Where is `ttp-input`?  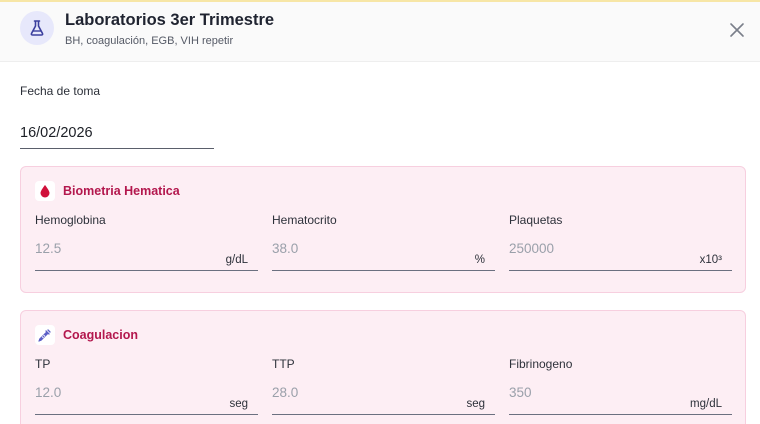
ttp-input is located at coordinates (347, 392).